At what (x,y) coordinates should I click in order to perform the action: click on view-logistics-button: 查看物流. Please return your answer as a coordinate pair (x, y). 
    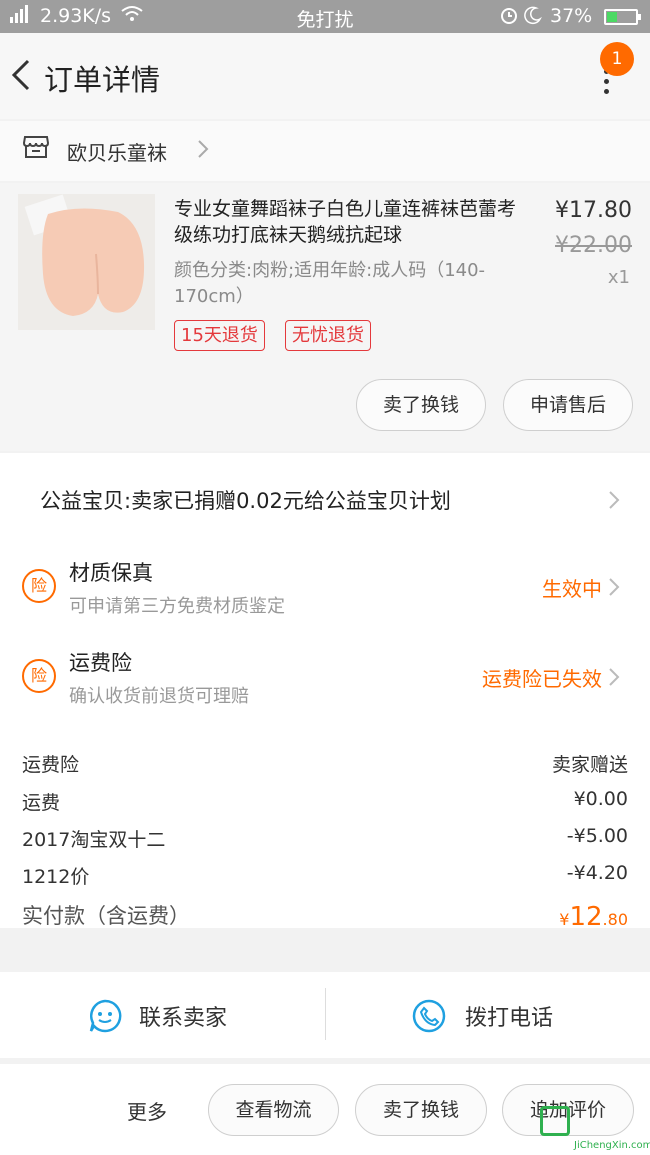
    Looking at the image, I should click on (273, 1110).